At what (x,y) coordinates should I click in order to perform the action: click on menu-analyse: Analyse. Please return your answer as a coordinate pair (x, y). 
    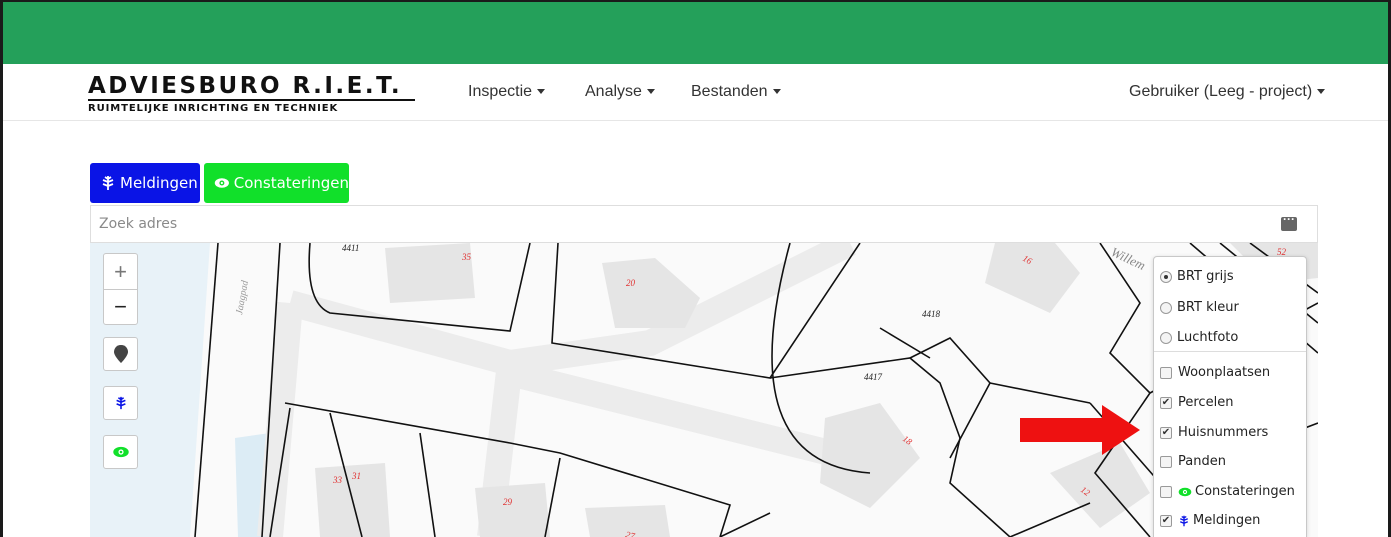
    Looking at the image, I should click on (620, 92).